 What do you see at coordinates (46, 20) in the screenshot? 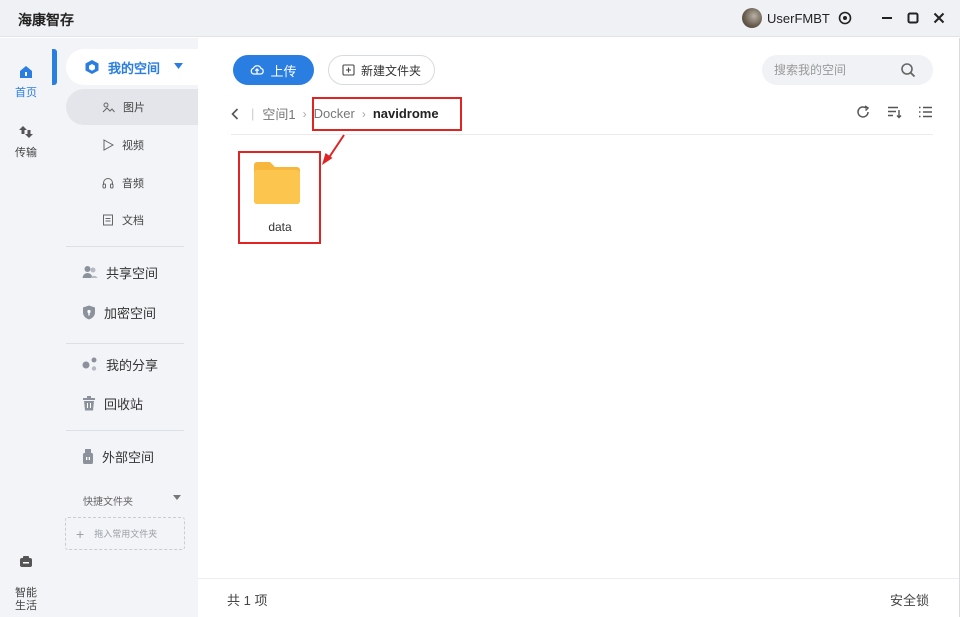
I see `app-title: 海康智存` at bounding box center [46, 20].